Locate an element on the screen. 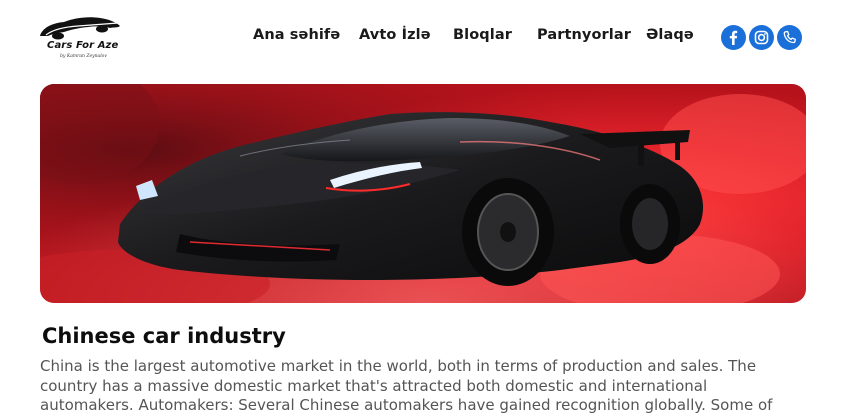 The image size is (850, 416). nav-item-contact: Əlaqə is located at coordinates (670, 35).